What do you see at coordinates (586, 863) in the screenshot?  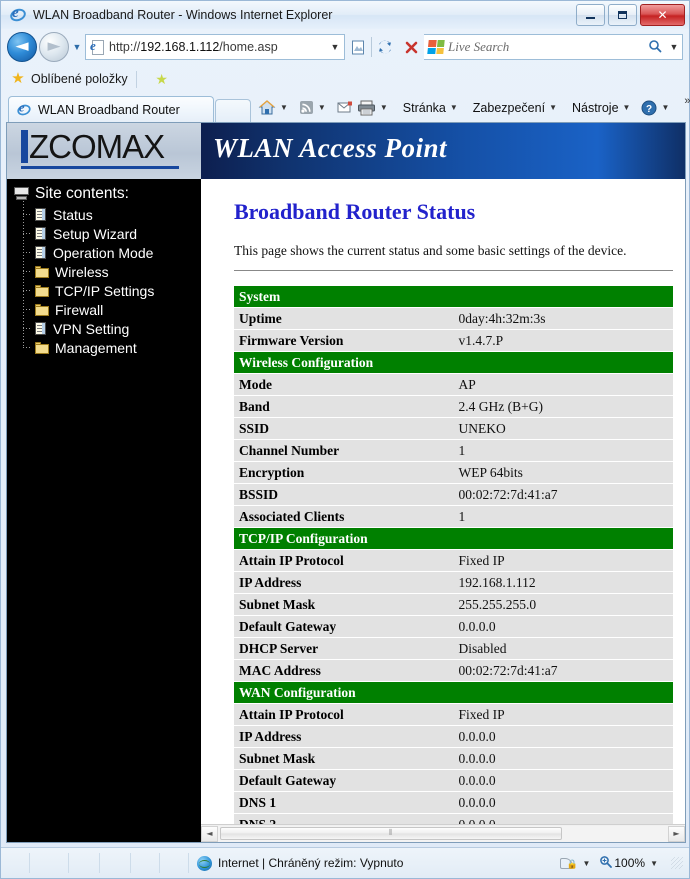 I see `protected-mode-caret-icon: ▼` at bounding box center [586, 863].